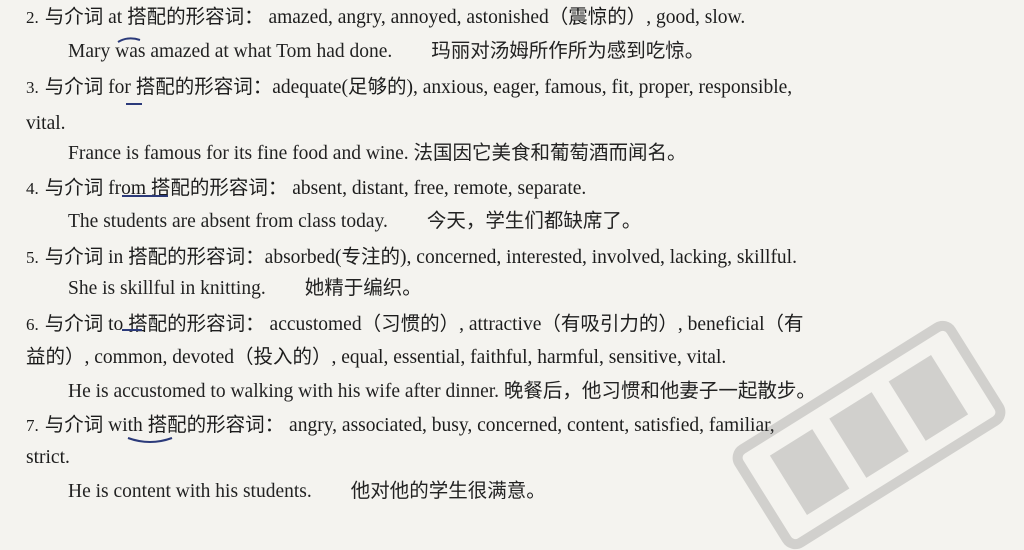  Describe the element at coordinates (150, 440) in the screenshot. I see `pen-underline-with` at that location.